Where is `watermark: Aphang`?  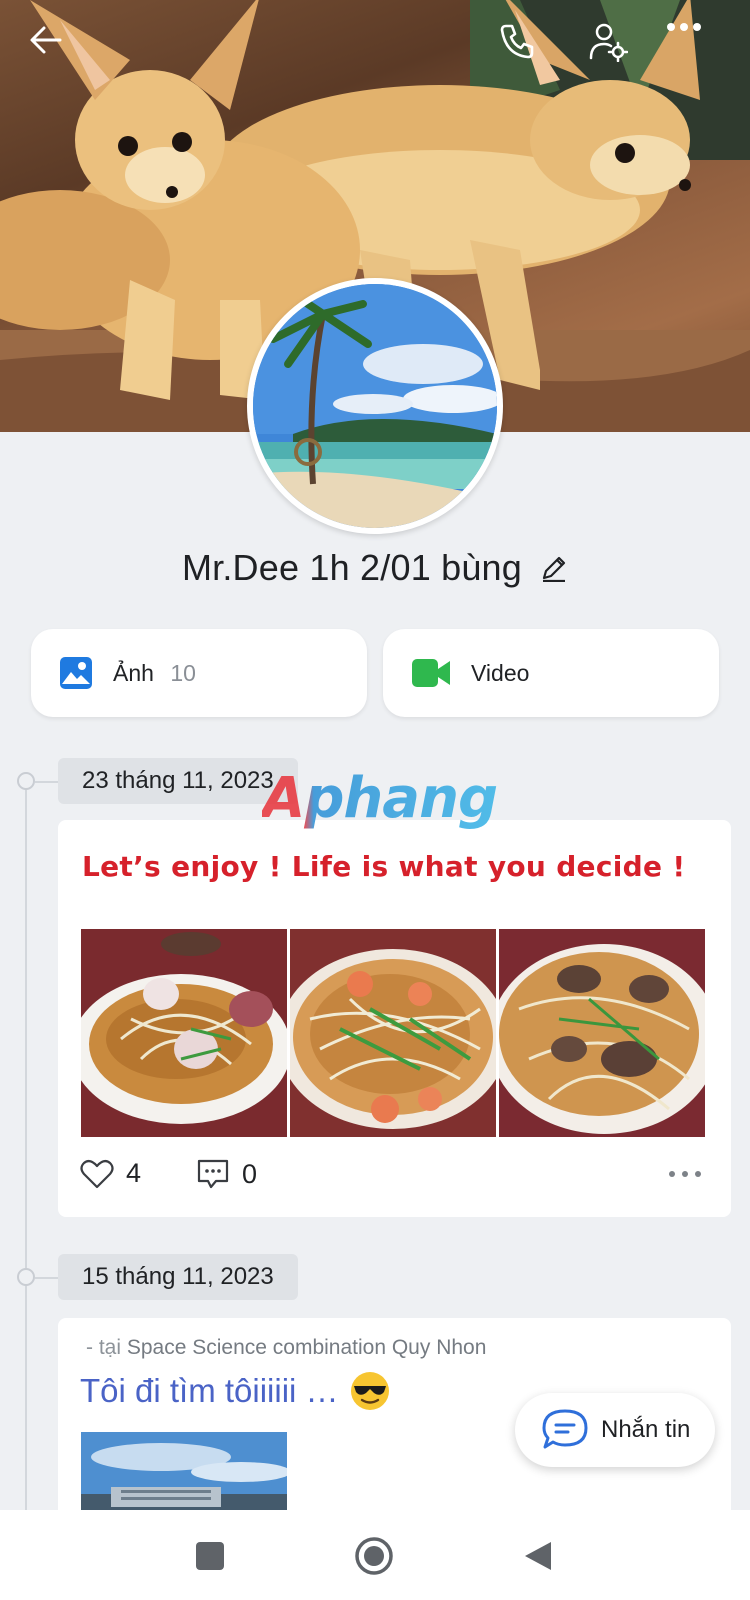
watermark: Aphang is located at coordinates (380, 798).